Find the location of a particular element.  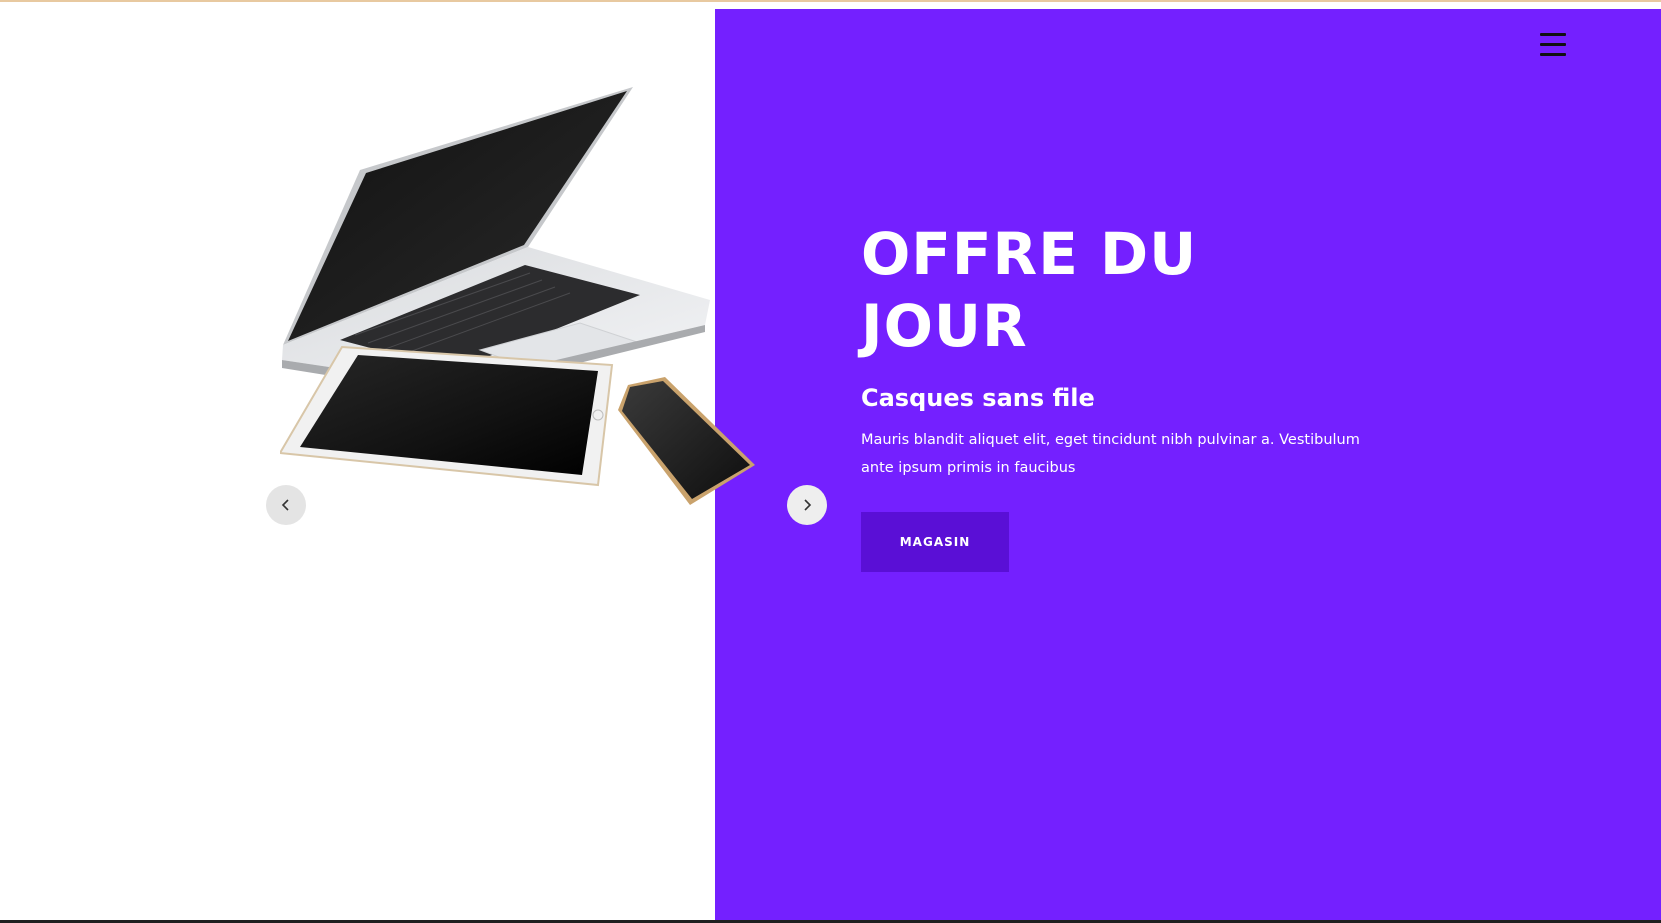

hamburger-menu-icon is located at coordinates (1553, 45).